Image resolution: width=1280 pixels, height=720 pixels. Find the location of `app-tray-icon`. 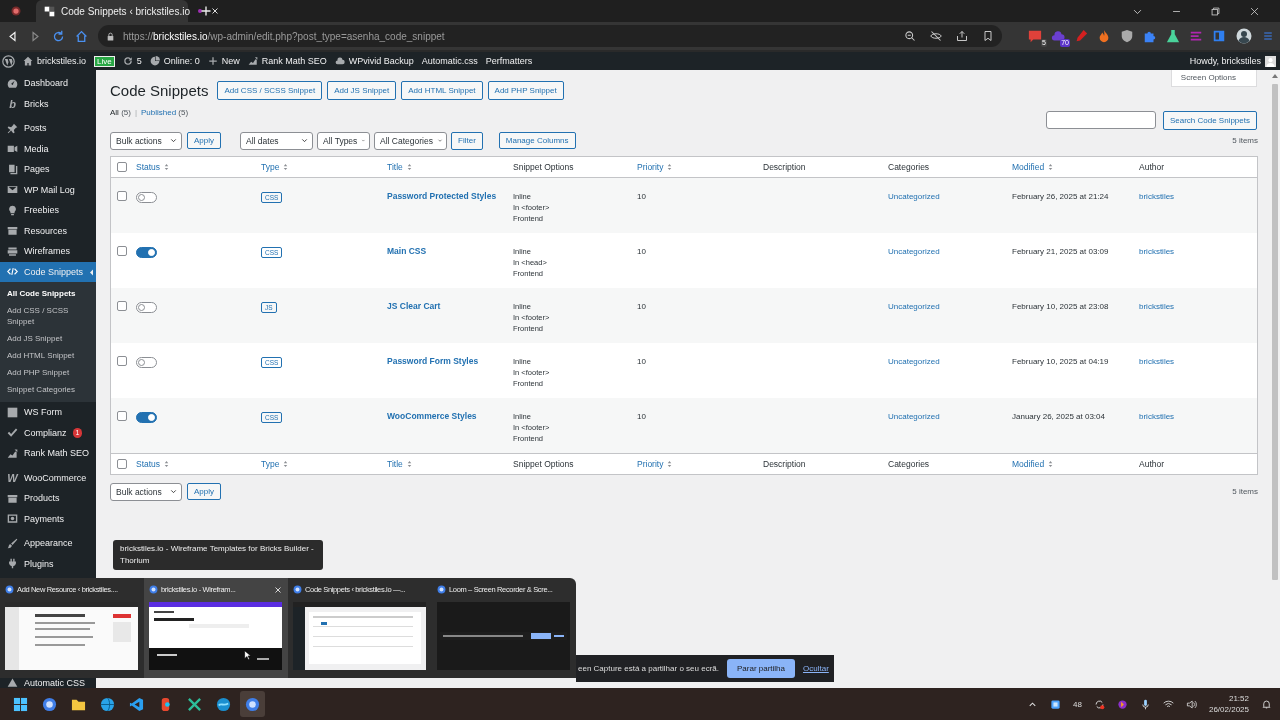

app-tray-icon is located at coordinates (1122, 704).